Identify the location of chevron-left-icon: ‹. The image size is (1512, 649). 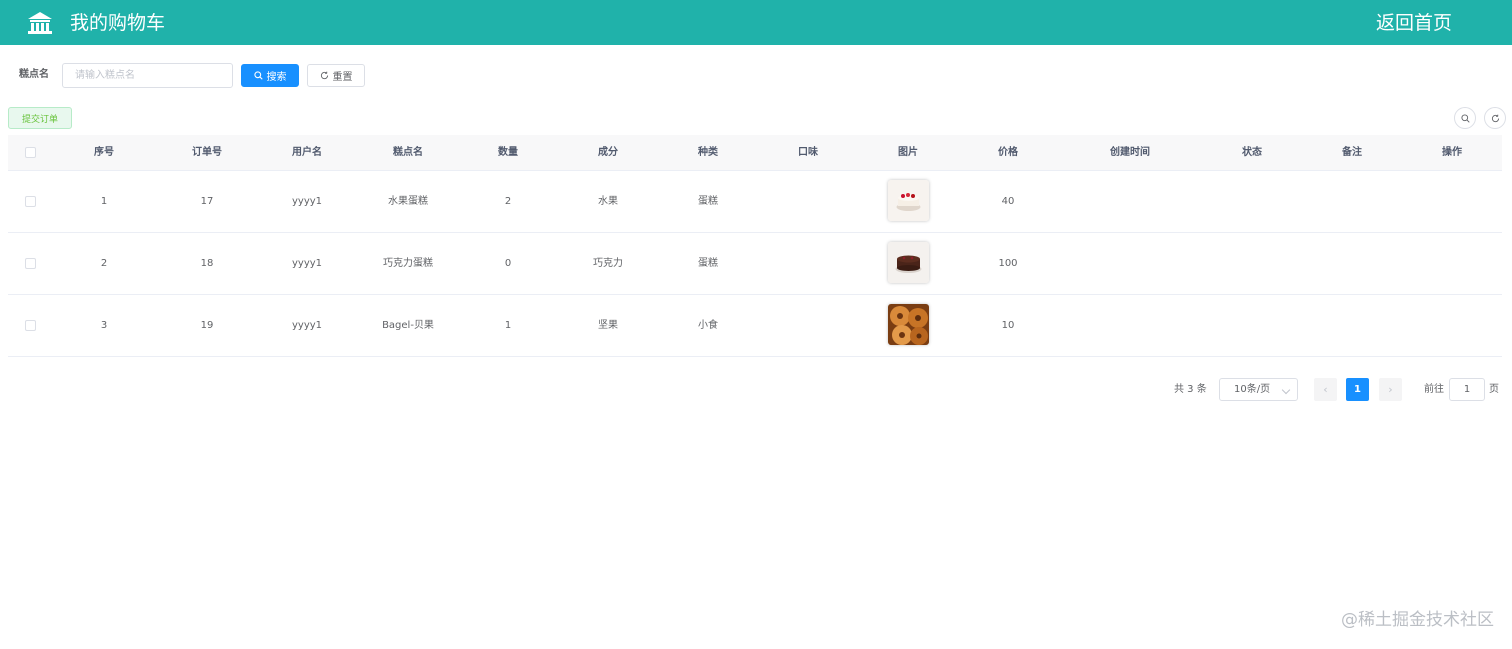
(1325, 389).